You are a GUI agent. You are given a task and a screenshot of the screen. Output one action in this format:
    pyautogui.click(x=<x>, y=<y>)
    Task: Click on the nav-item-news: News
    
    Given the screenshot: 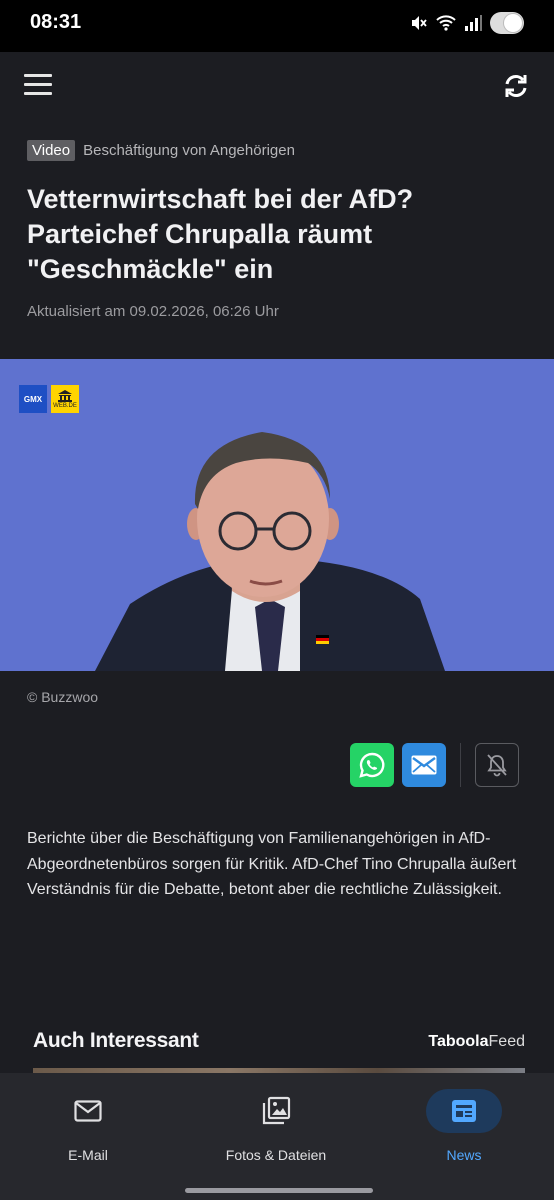 What is the action you would take?
    pyautogui.click(x=464, y=1126)
    